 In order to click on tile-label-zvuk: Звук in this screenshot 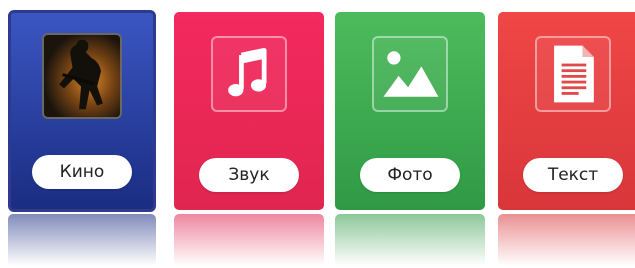, I will do `click(249, 175)`.